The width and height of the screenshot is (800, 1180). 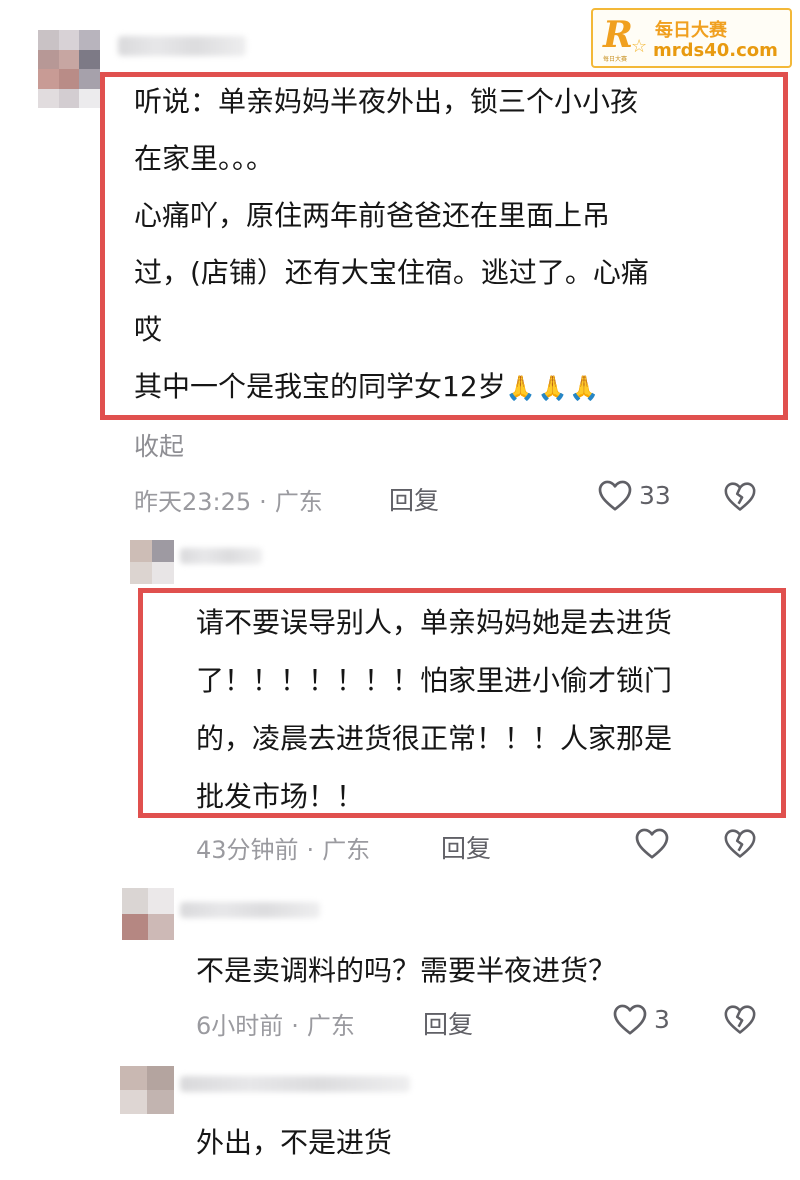 What do you see at coordinates (618, 35) in the screenshot?
I see `watermark-logo-letter: R` at bounding box center [618, 35].